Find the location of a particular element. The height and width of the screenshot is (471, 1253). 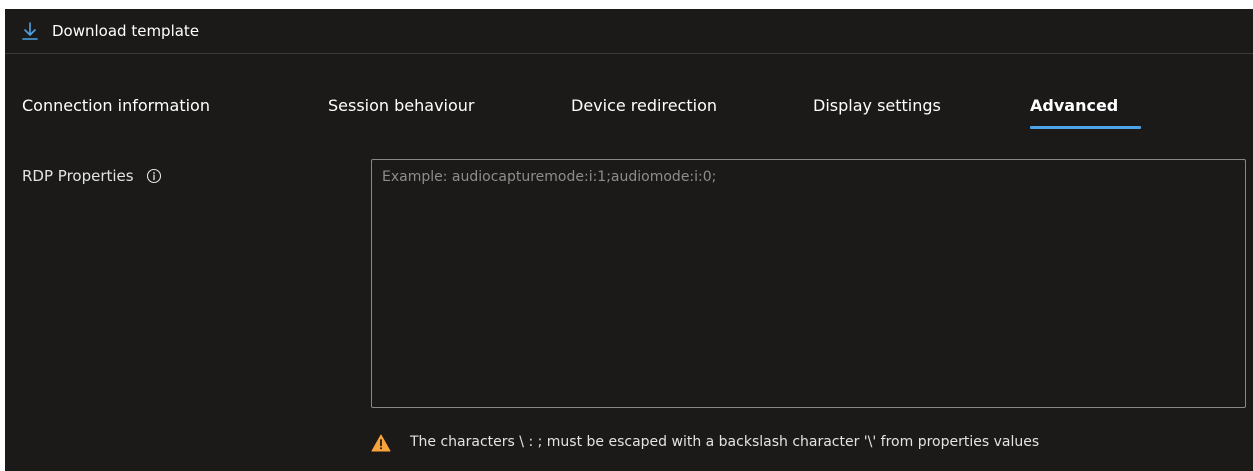

download-arrow-icon is located at coordinates (30, 31).